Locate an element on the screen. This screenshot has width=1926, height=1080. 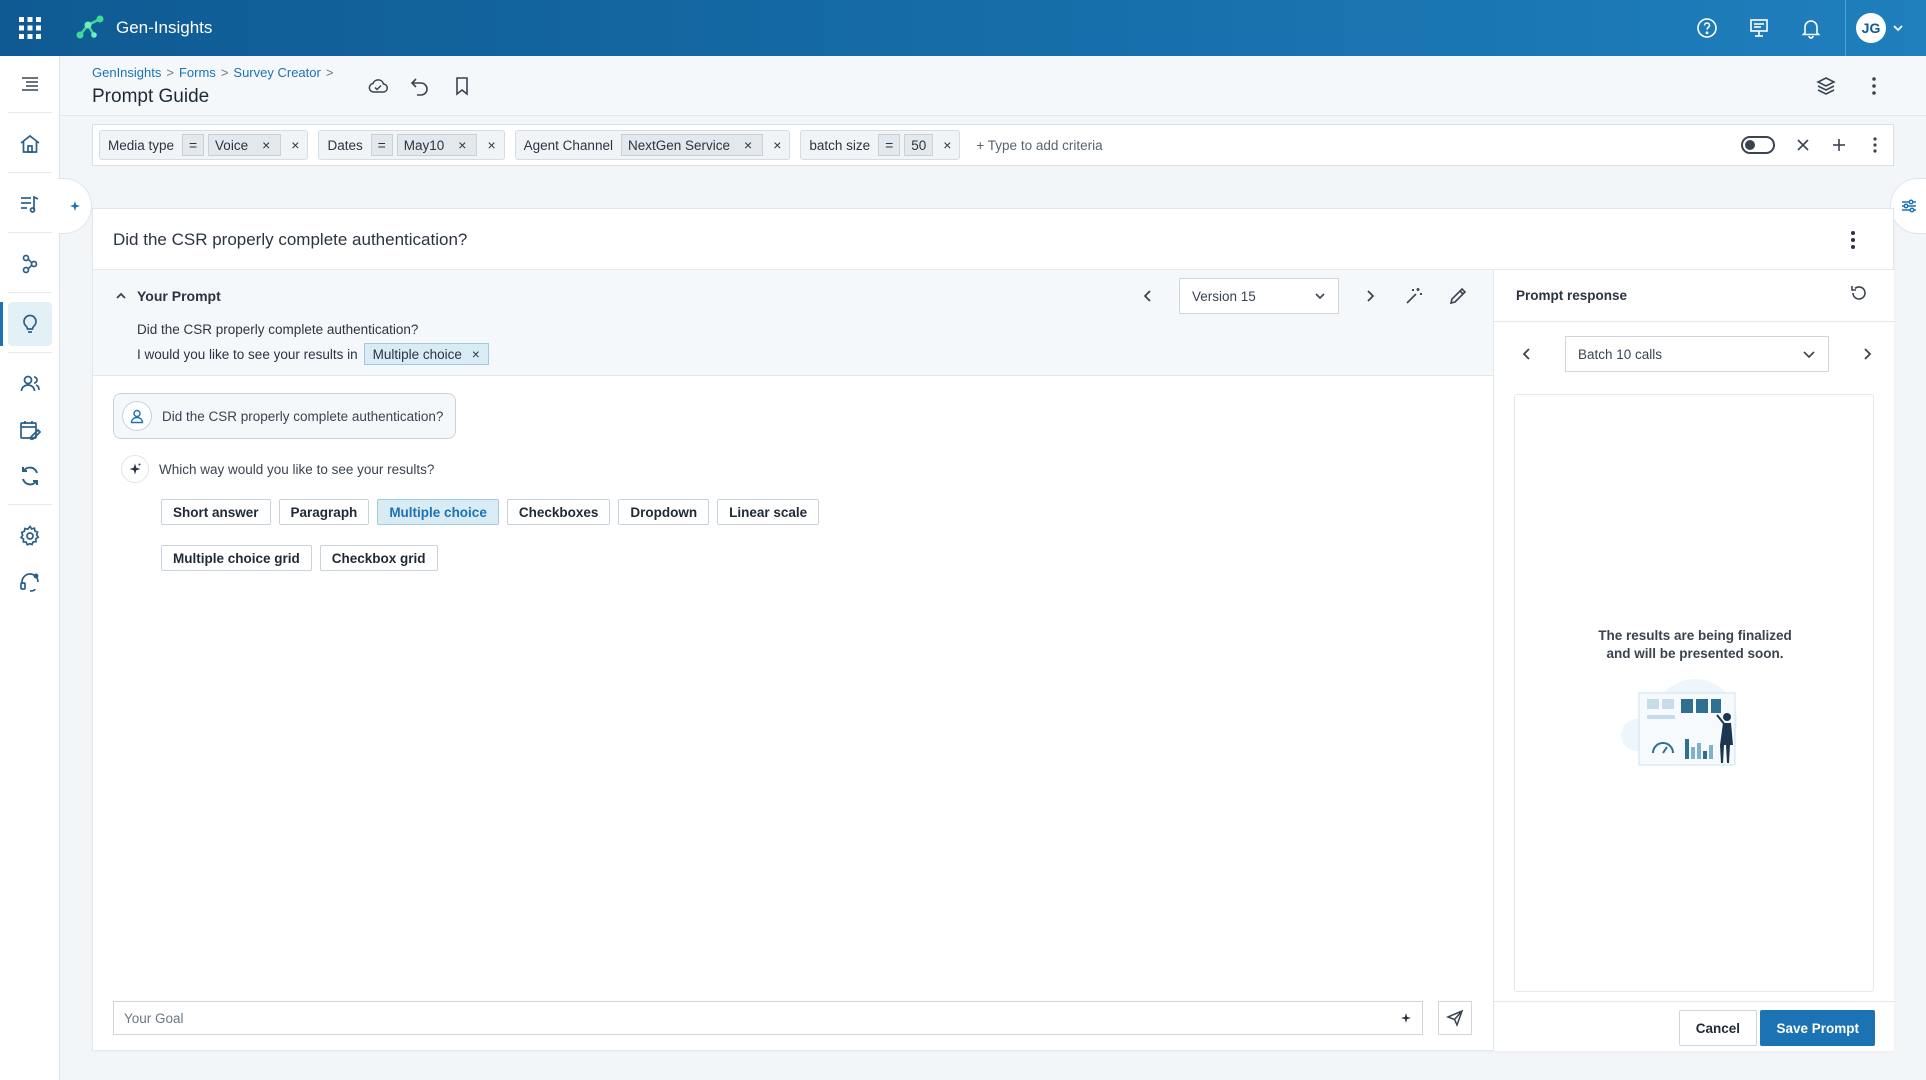
refresh-icon is located at coordinates (1859, 293).